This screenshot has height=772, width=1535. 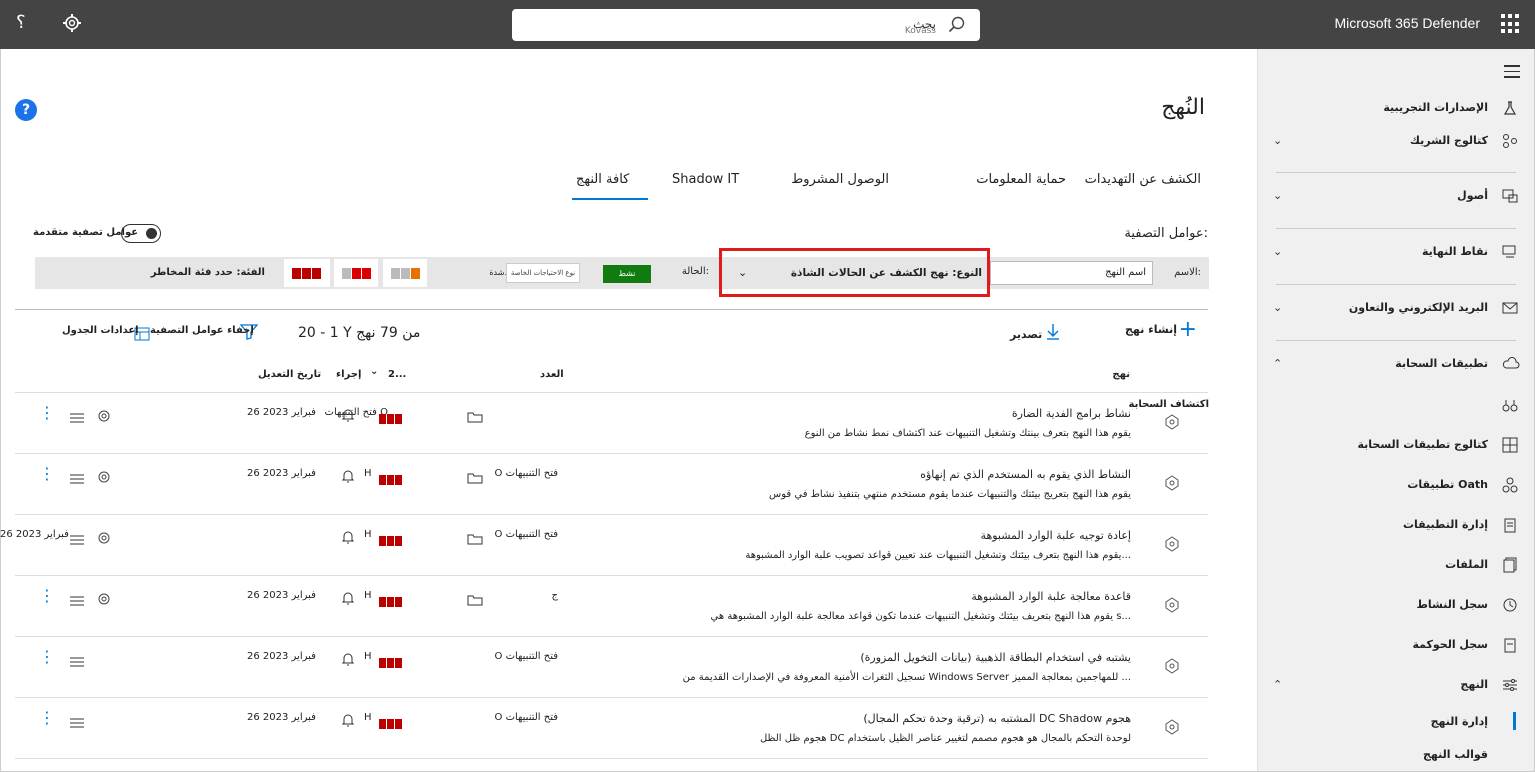 I want to click on download-icon, so click(x=1053, y=334).